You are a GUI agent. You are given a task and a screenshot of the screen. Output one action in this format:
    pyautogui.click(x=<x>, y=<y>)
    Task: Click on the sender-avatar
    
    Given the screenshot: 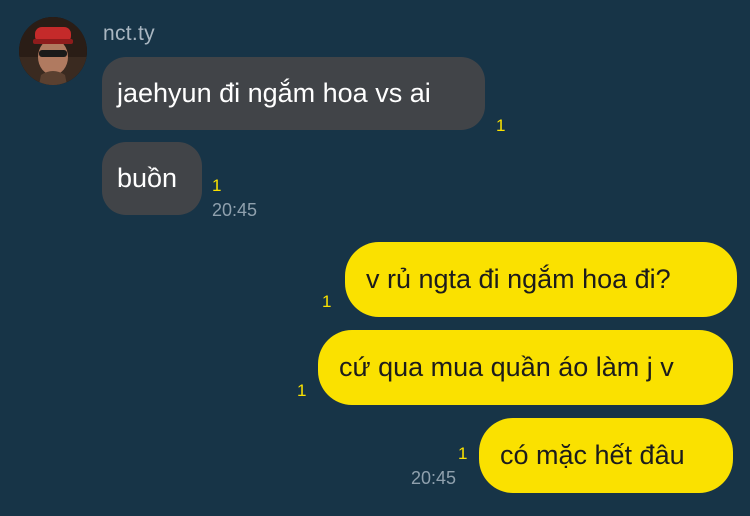 What is the action you would take?
    pyautogui.click(x=53, y=51)
    